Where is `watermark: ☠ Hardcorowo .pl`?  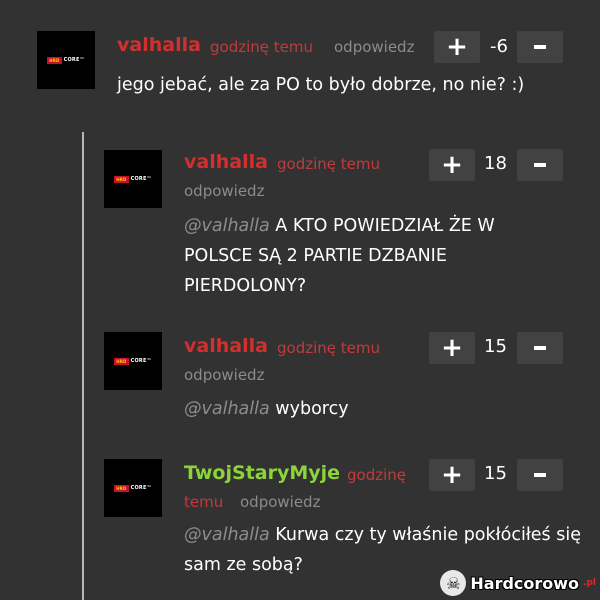 watermark: ☠ Hardcorowo .pl is located at coordinates (518, 583).